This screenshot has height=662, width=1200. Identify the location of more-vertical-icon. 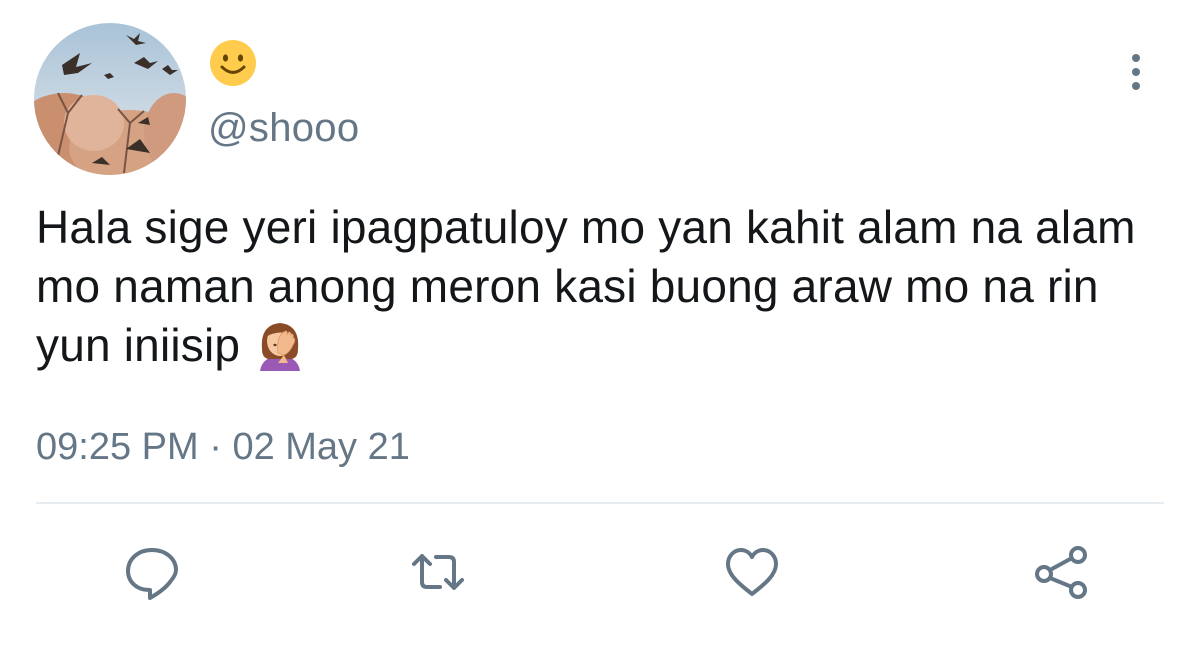
(1136, 72).